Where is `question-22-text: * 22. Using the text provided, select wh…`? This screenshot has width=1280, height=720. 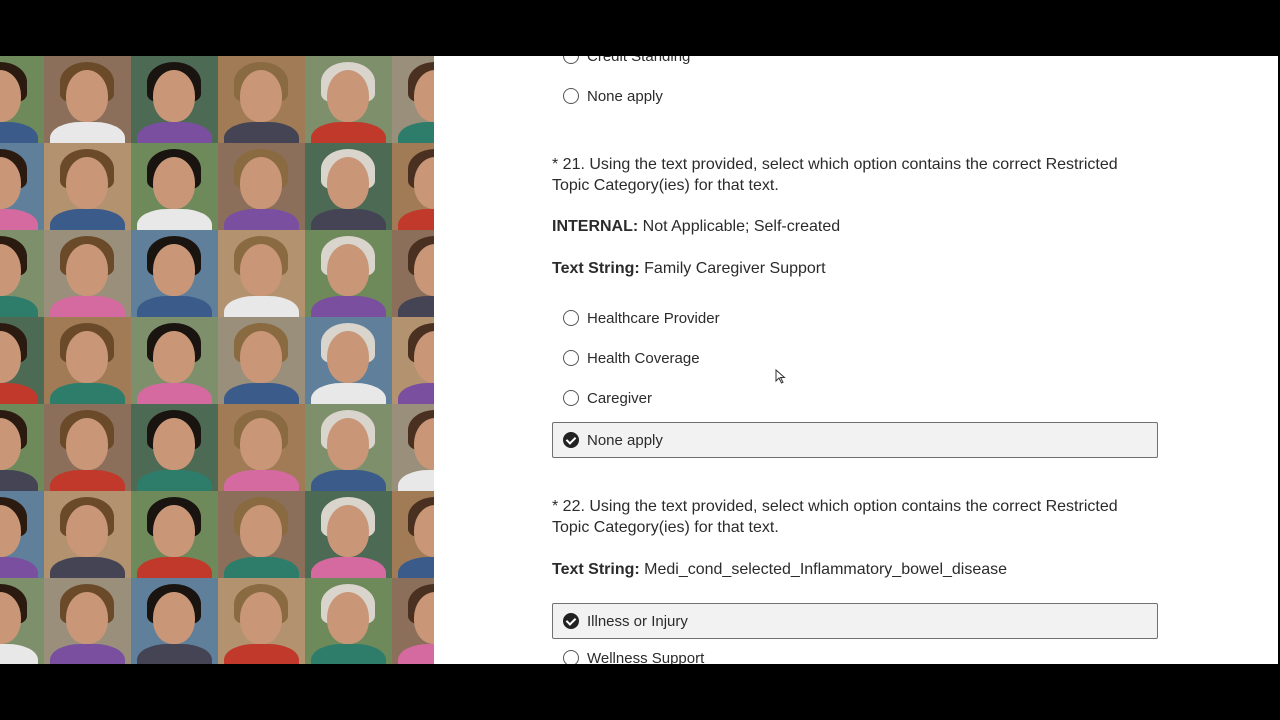
question-22-text: * 22. Using the text provided, select wh… is located at coordinates (835, 517).